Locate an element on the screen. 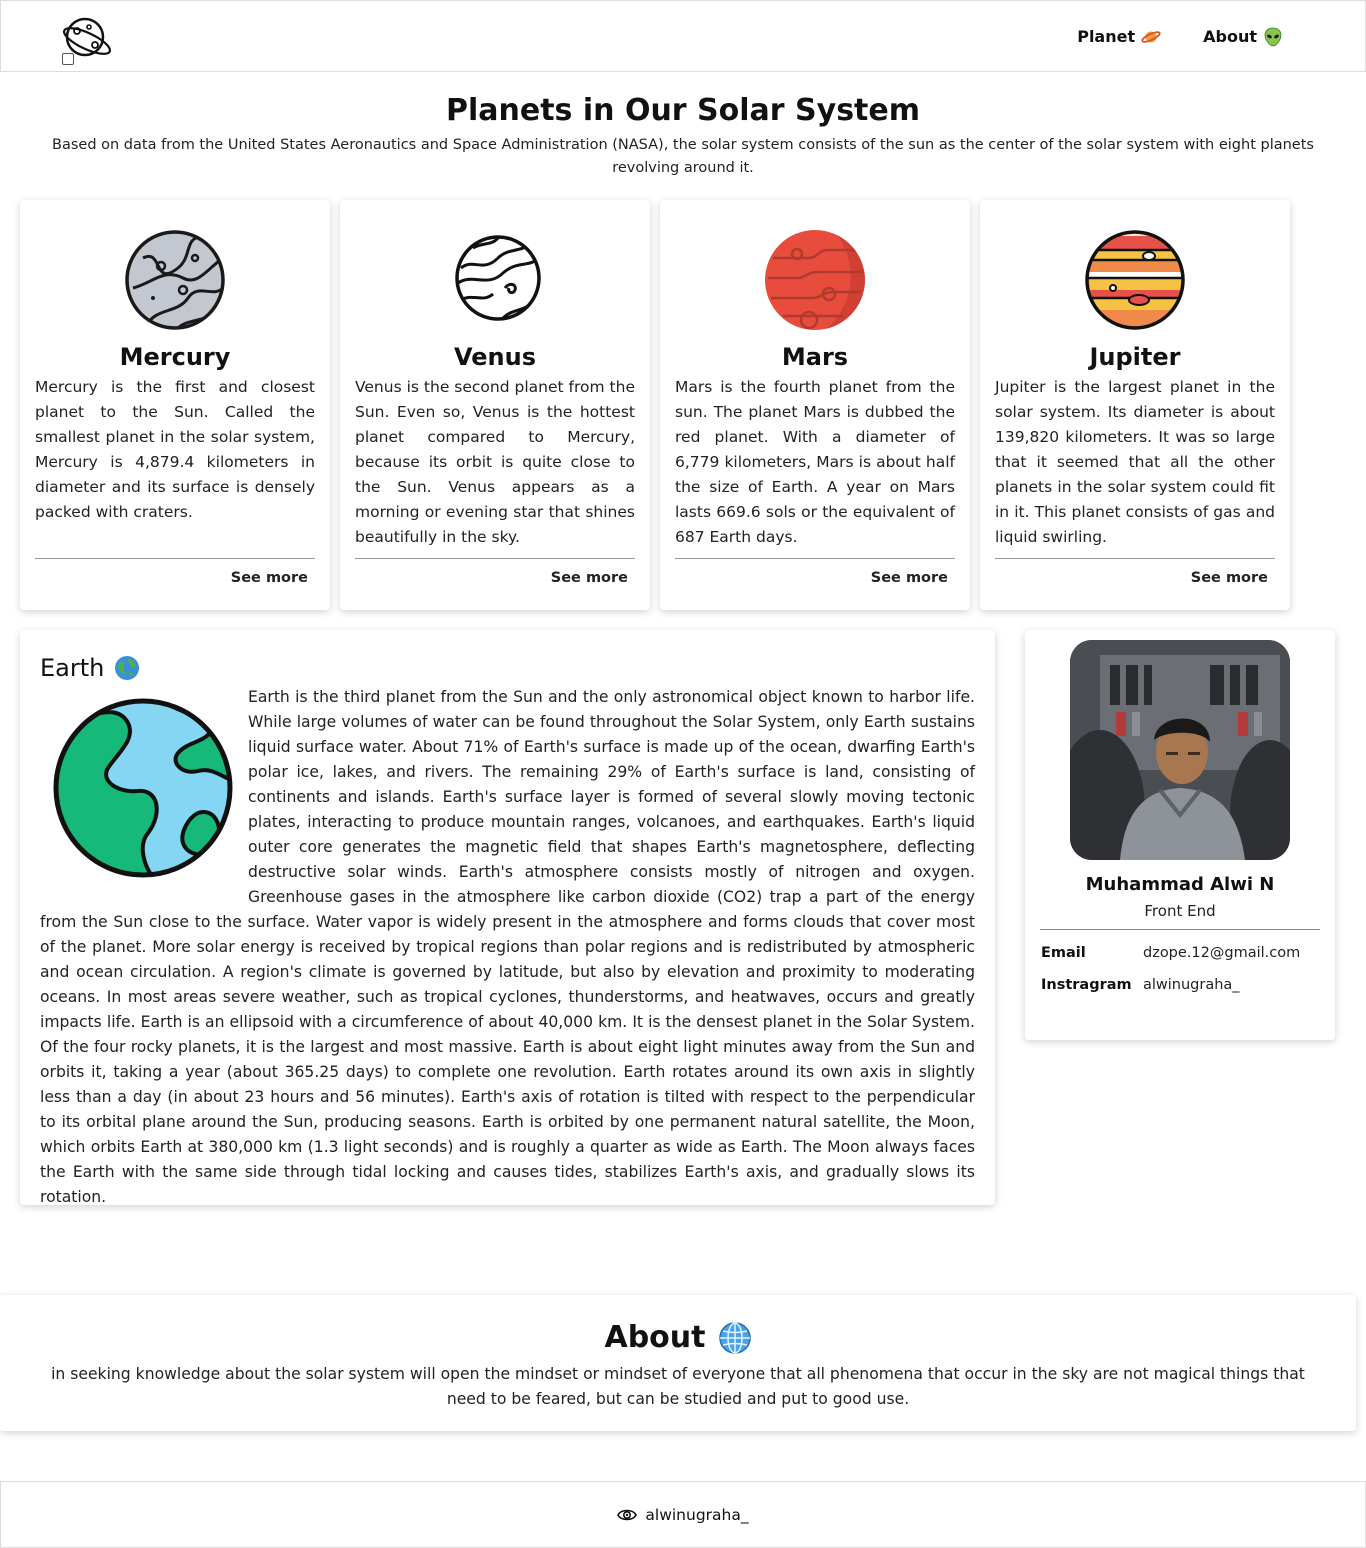 This screenshot has width=1366, height=1548. email-value: dzope.12@gmail.com is located at coordinates (1221, 953).